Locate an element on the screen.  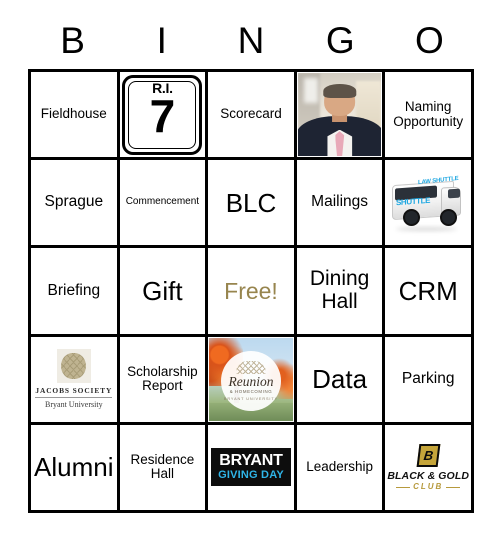
bingo-header-letter-o: O is located at coordinates (429, 40).